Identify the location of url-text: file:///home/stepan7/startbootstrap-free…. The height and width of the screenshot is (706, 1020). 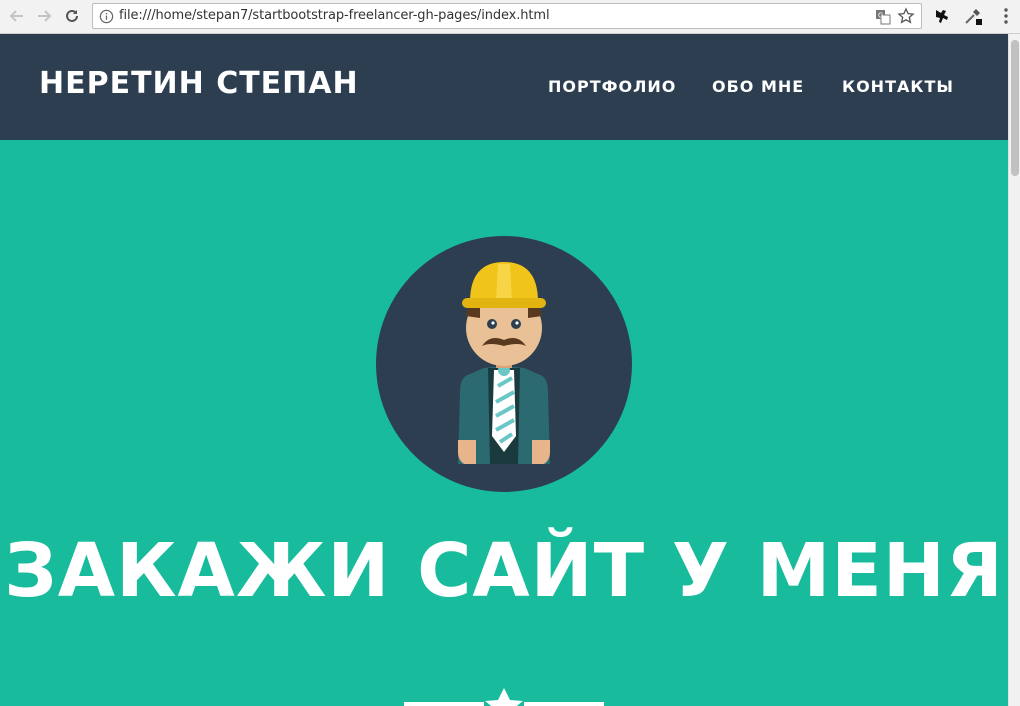
(334, 15).